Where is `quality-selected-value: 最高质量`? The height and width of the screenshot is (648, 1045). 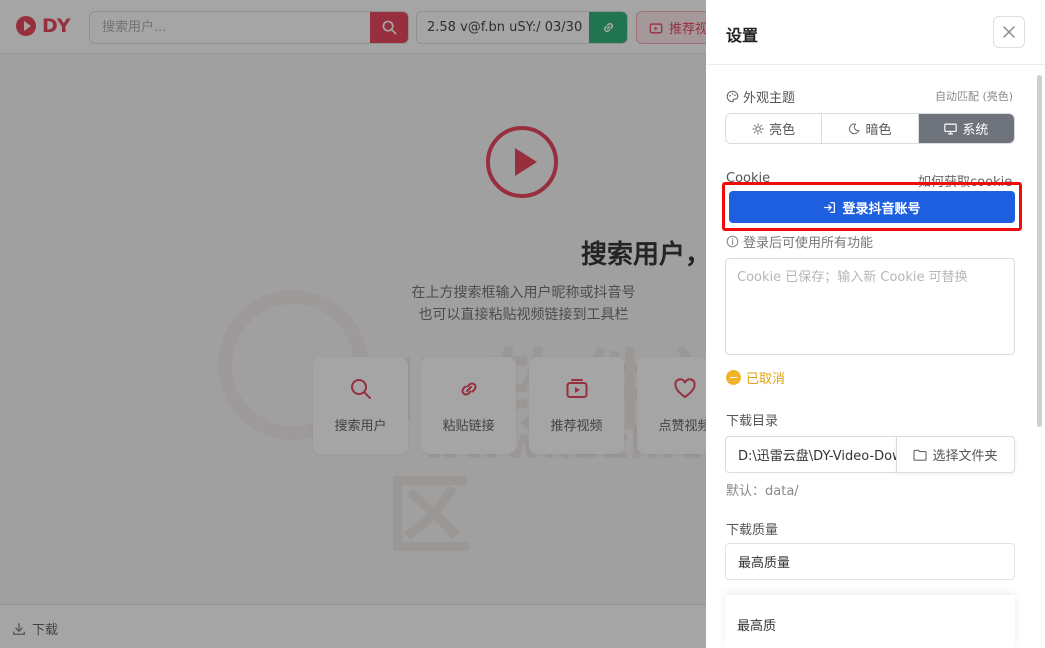
quality-selected-value: 最高质量 is located at coordinates (764, 563).